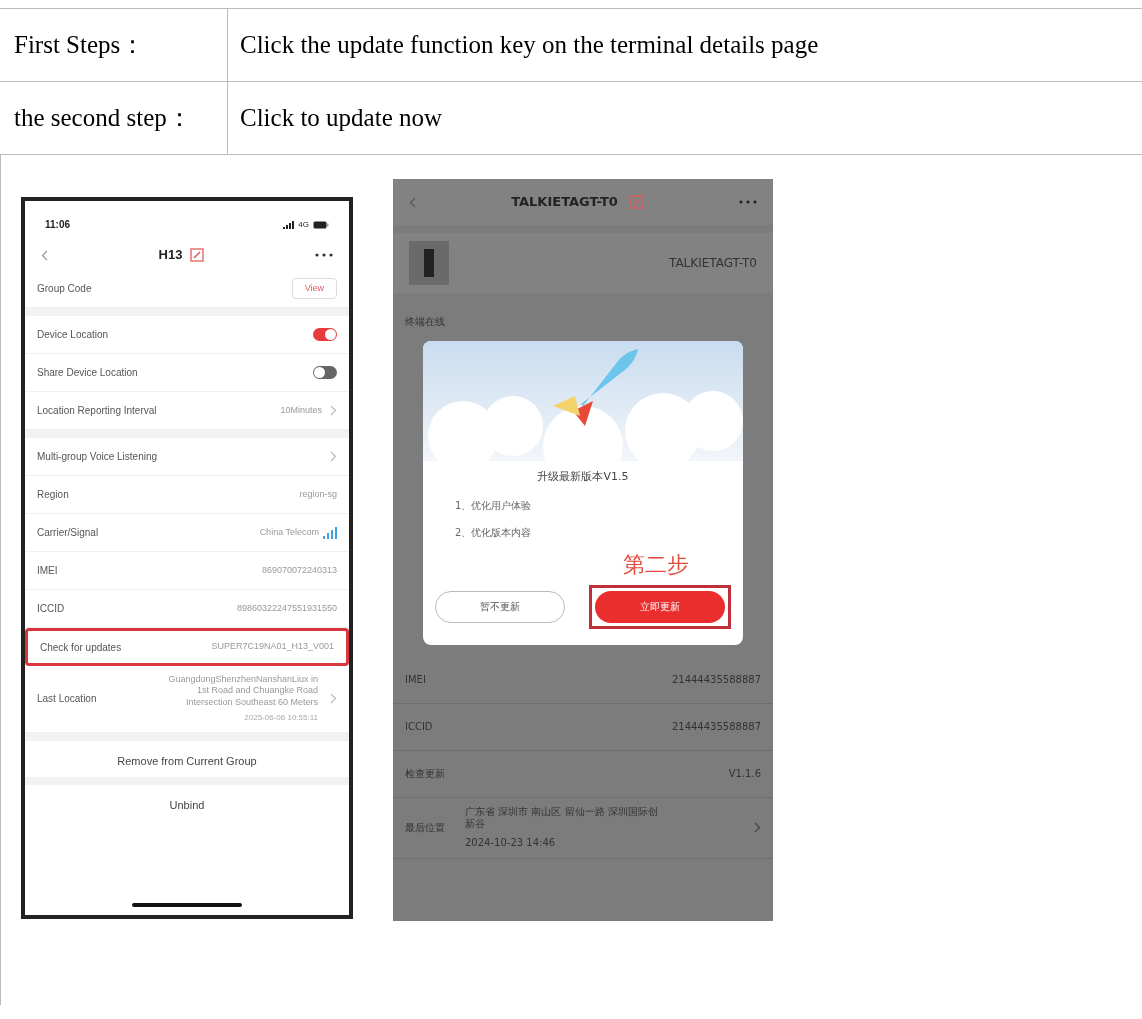 Image resolution: width=1142 pixels, height=1019 pixels. What do you see at coordinates (80, 44) in the screenshot?
I see `step-label: First Steps：` at bounding box center [80, 44].